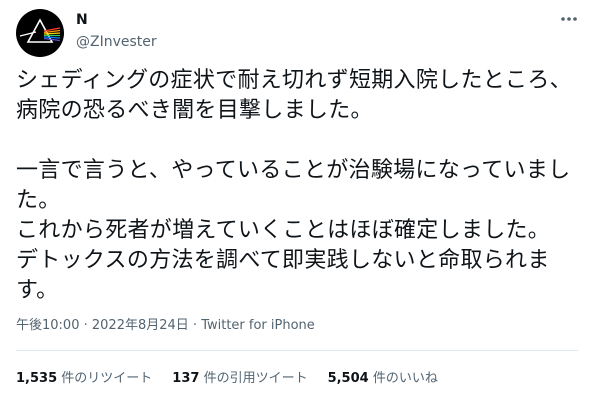 The image size is (594, 400). I want to click on like-label: 件のいいね, so click(405, 378).